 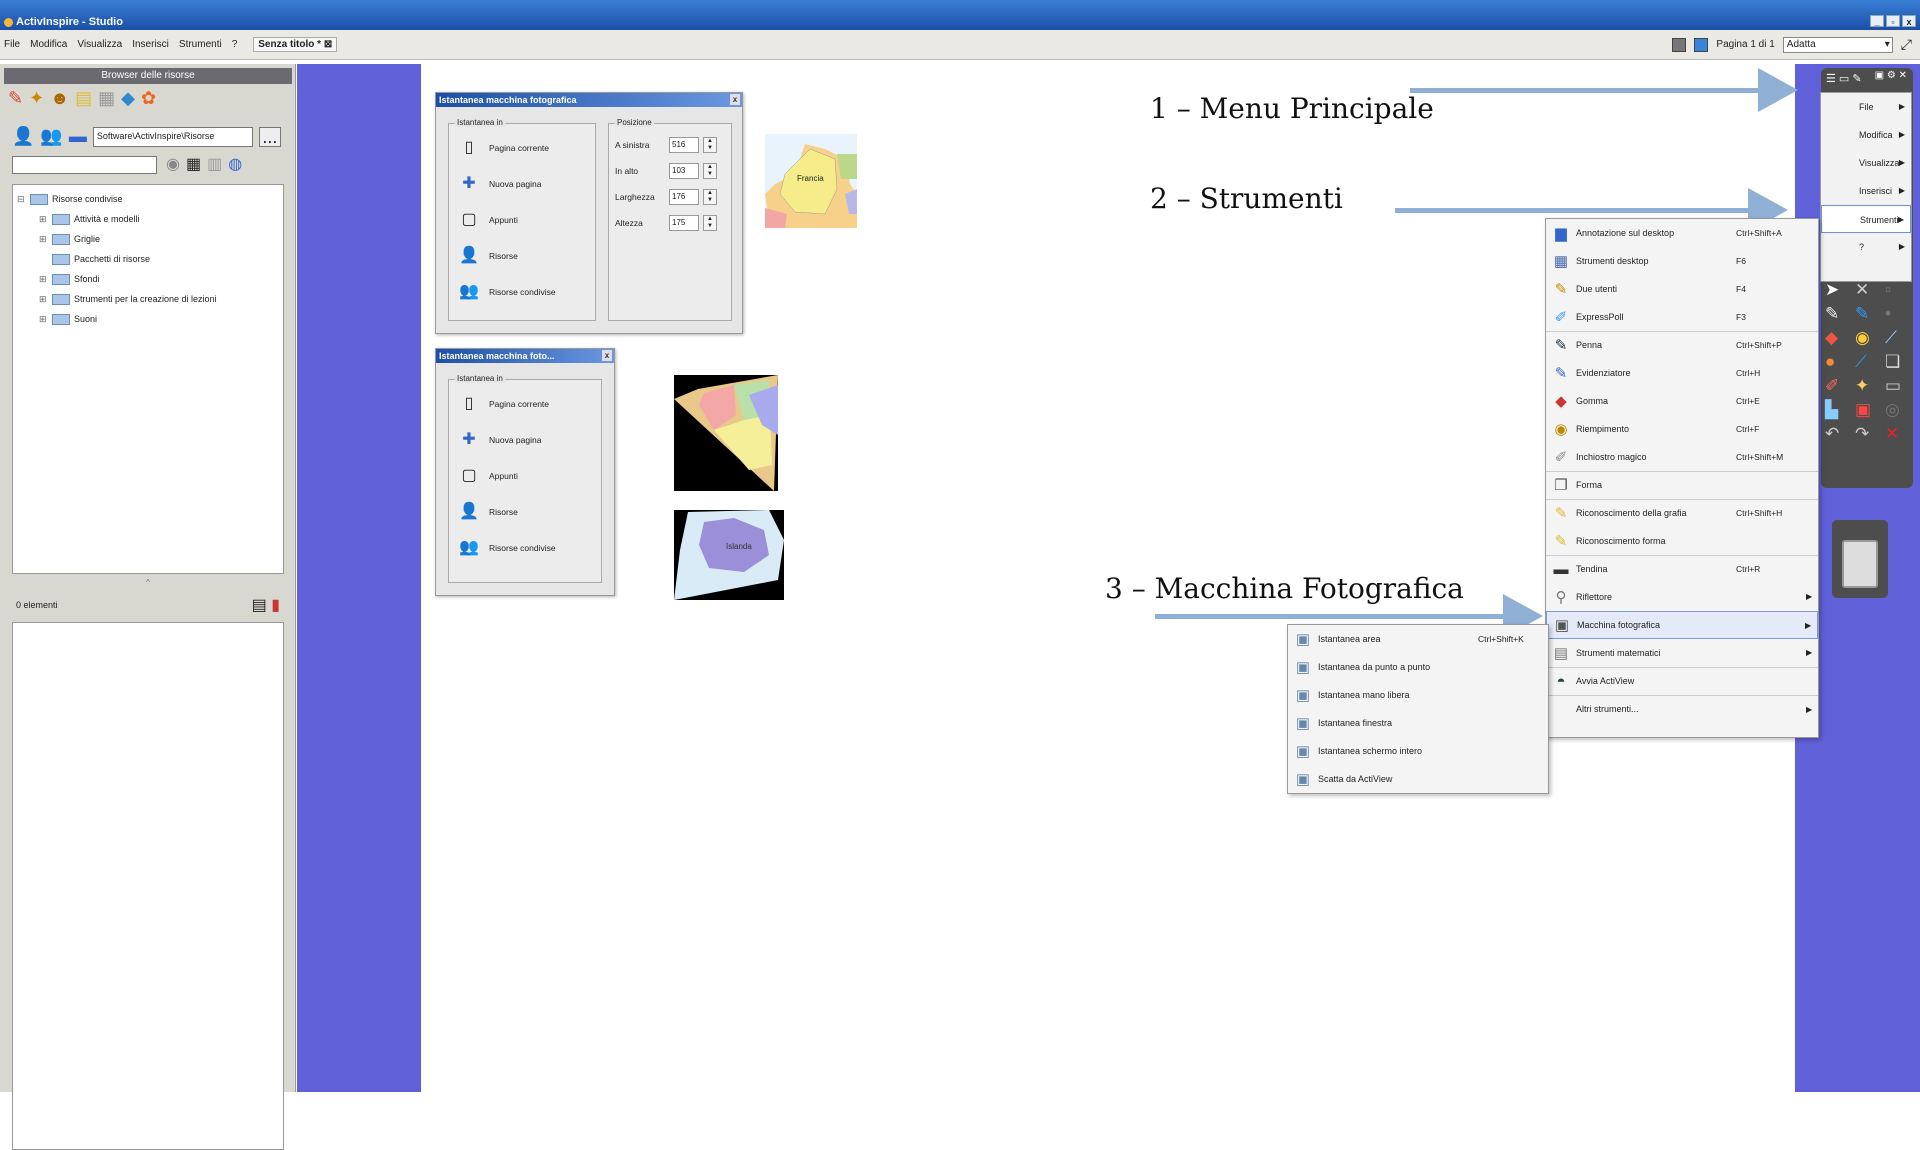 I want to click on eraser-icon: ◆, so click(x=1838, y=338).